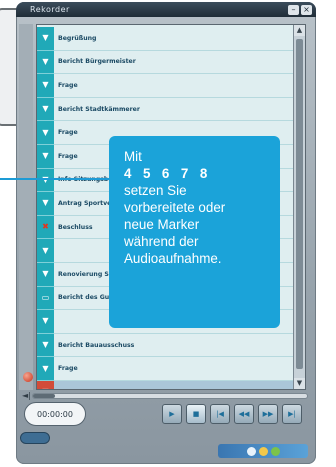 The width and height of the screenshot is (336, 467). Describe the element at coordinates (75, 389) in the screenshot. I see `marker-label: Sonstiges` at that location.